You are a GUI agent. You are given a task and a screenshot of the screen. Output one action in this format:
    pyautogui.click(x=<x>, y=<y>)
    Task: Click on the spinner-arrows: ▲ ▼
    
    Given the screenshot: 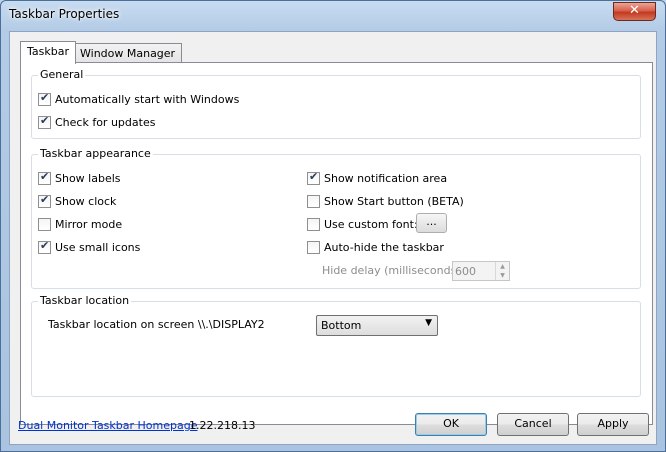 What is the action you would take?
    pyautogui.click(x=502, y=271)
    